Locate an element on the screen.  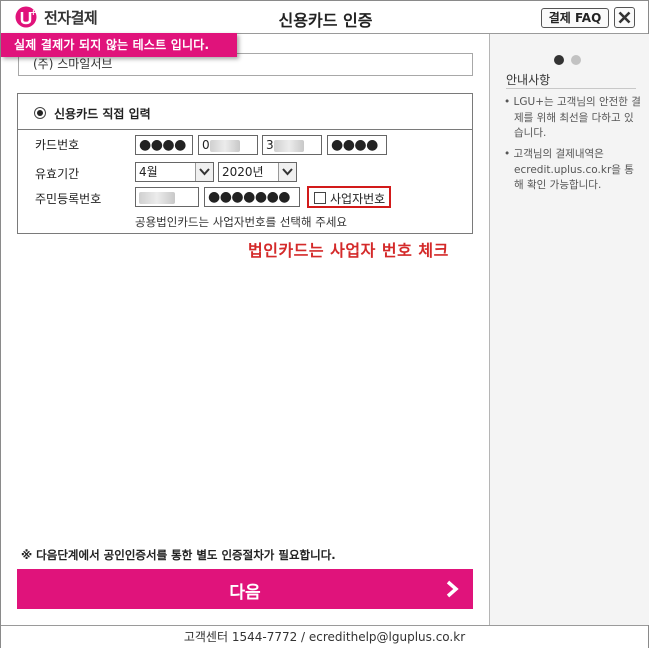
header-bar: + 전자결제 신용카드 인증 결제 FAQ is located at coordinates (324, 17).